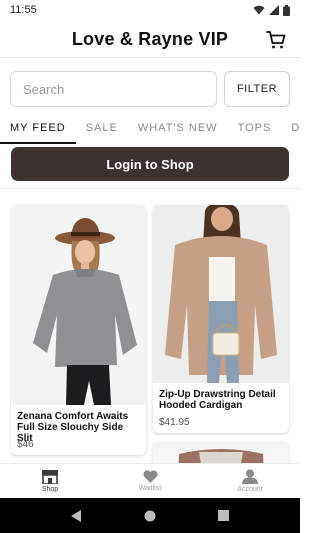 The image size is (320, 533). Describe the element at coordinates (25, 444) in the screenshot. I see `product-price: $46` at that location.